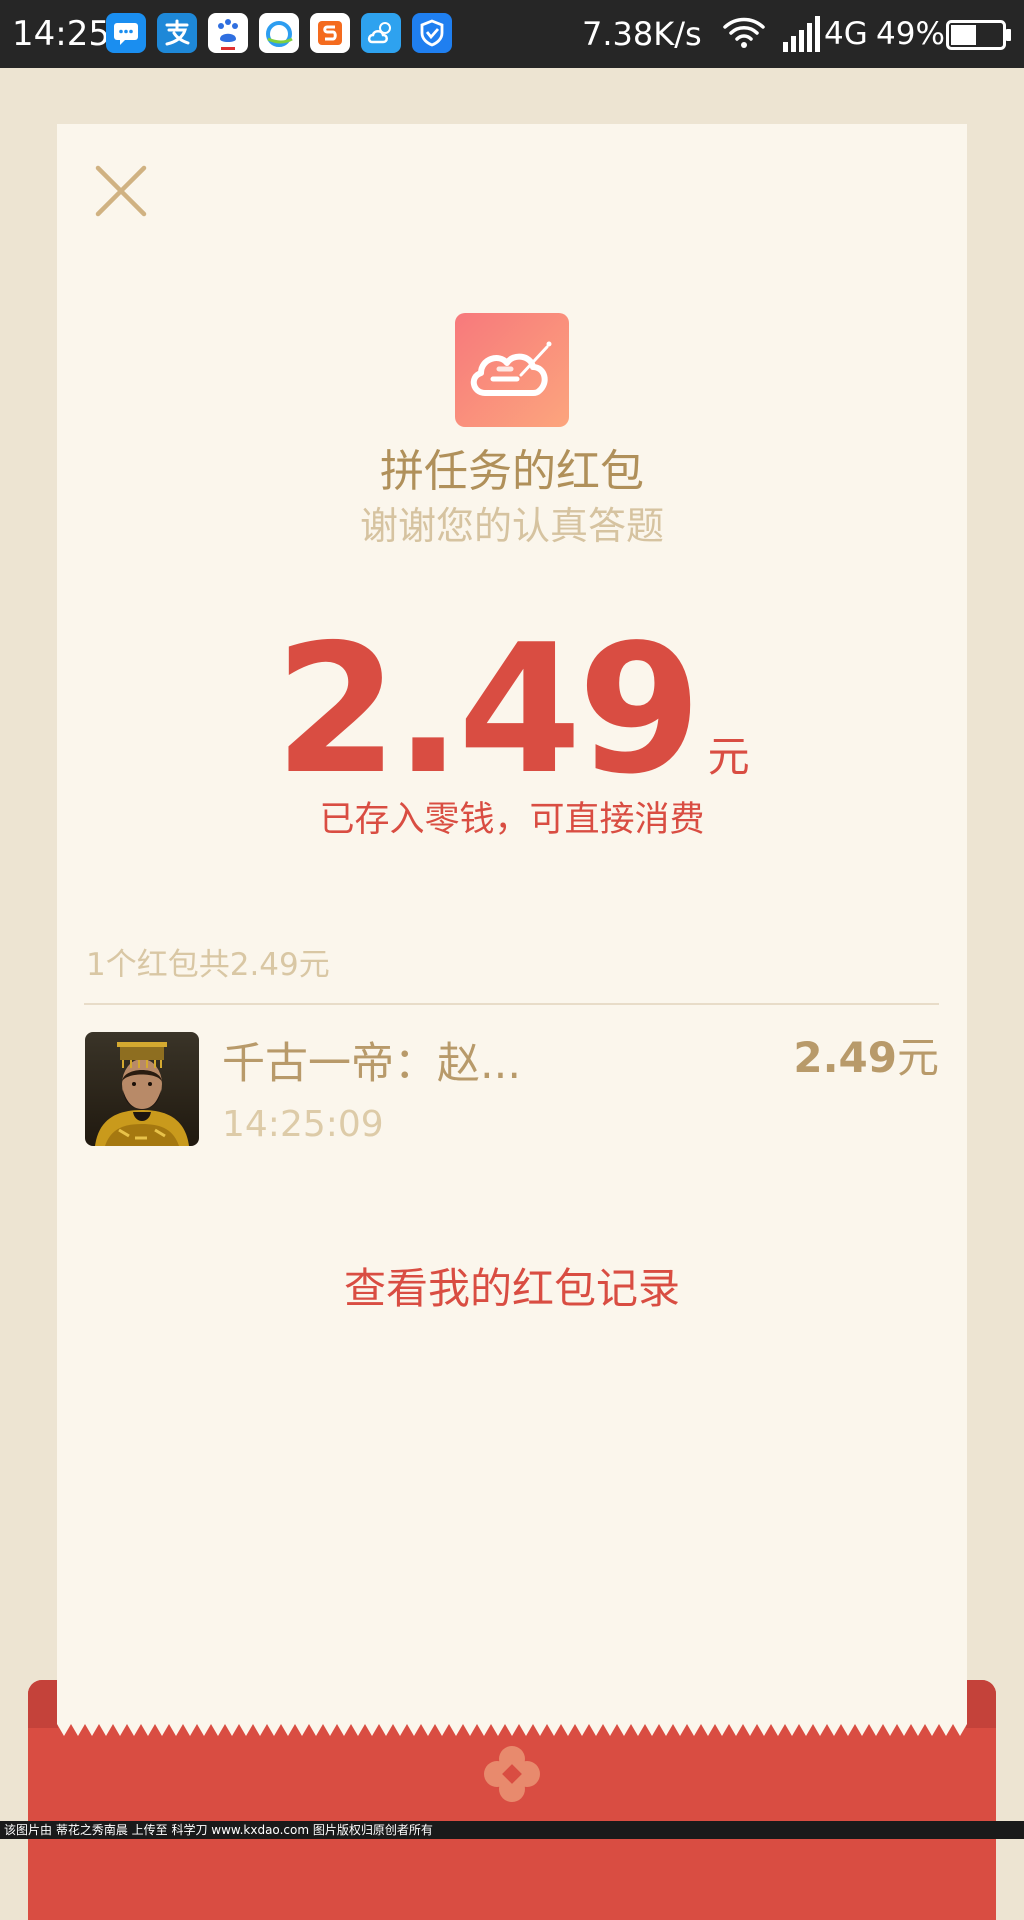 This screenshot has width=1024, height=1920. I want to click on envelope-side-right, so click(981, 1704).